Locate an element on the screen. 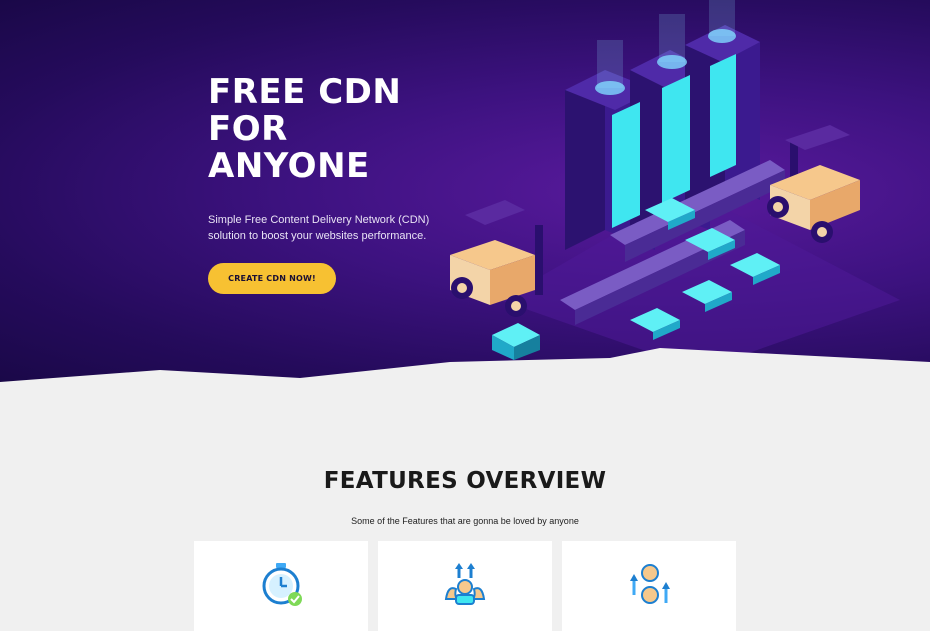 This screenshot has width=930, height=631. feature-card-satisfaction is located at coordinates (649, 586).